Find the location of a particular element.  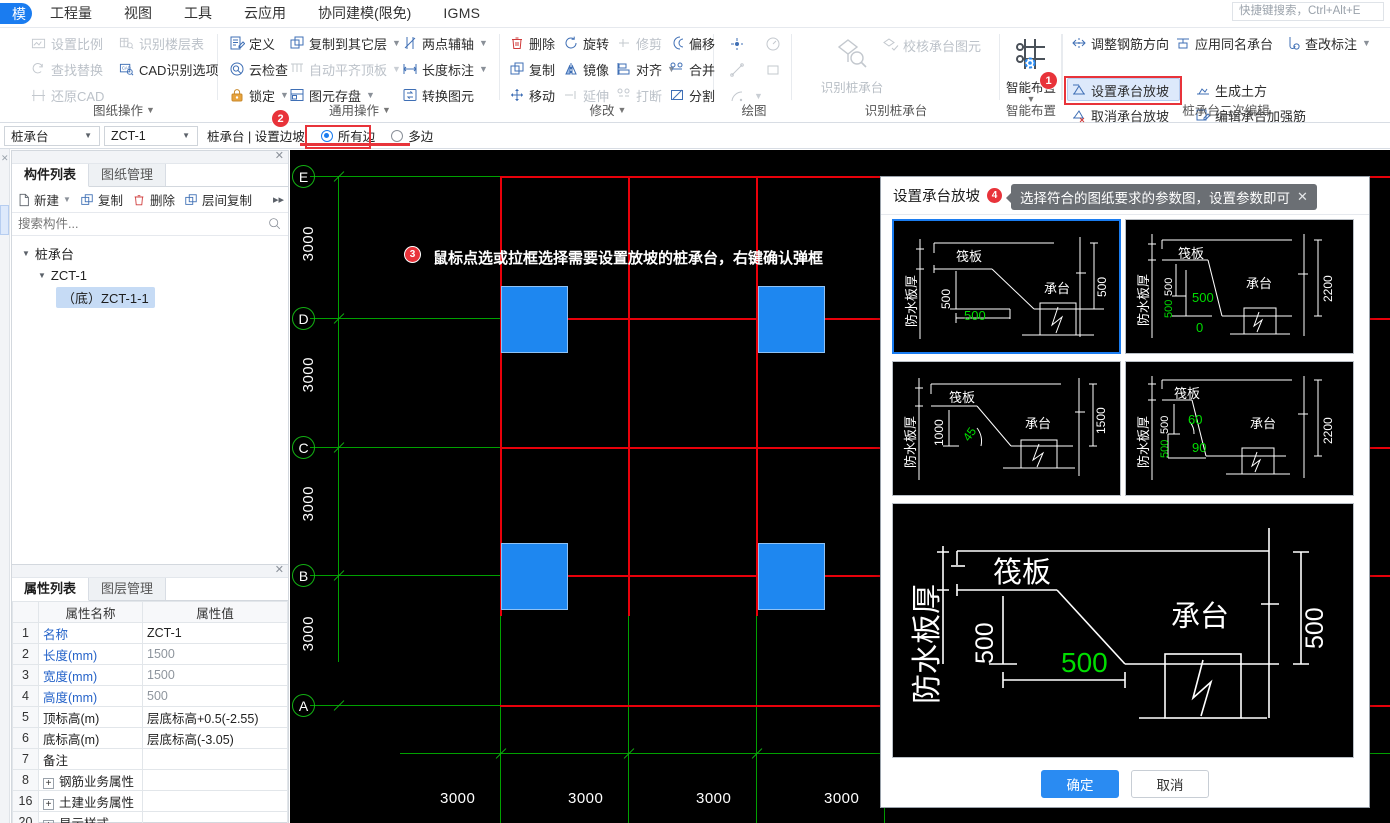

table-row: 2 长度(mm) 1500 is located at coordinates (150, 654).